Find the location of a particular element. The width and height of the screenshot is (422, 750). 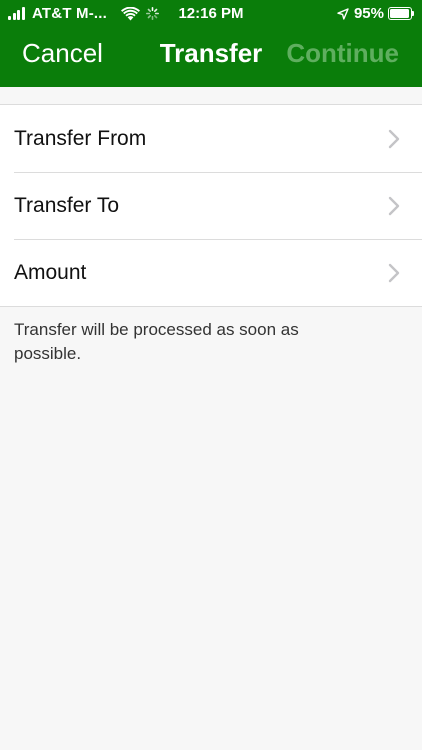

status-bar: AT&T M-... 12:16 PM 95% is located at coordinates (211, 14).